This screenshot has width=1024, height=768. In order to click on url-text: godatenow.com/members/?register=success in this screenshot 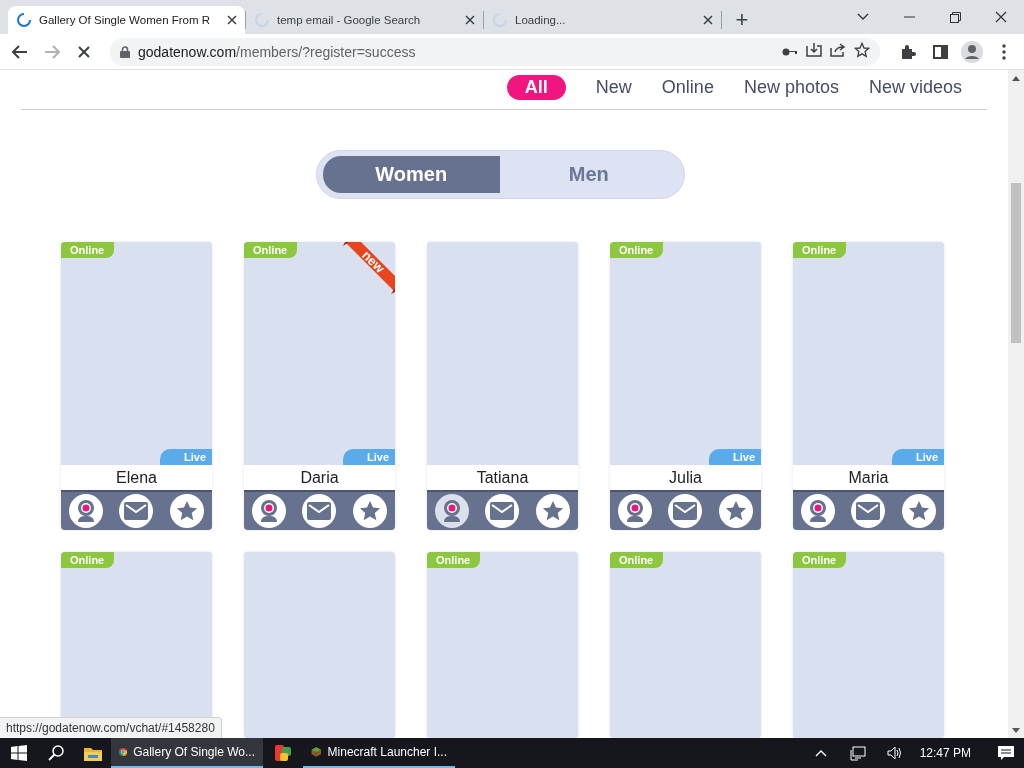, I will do `click(277, 51)`.